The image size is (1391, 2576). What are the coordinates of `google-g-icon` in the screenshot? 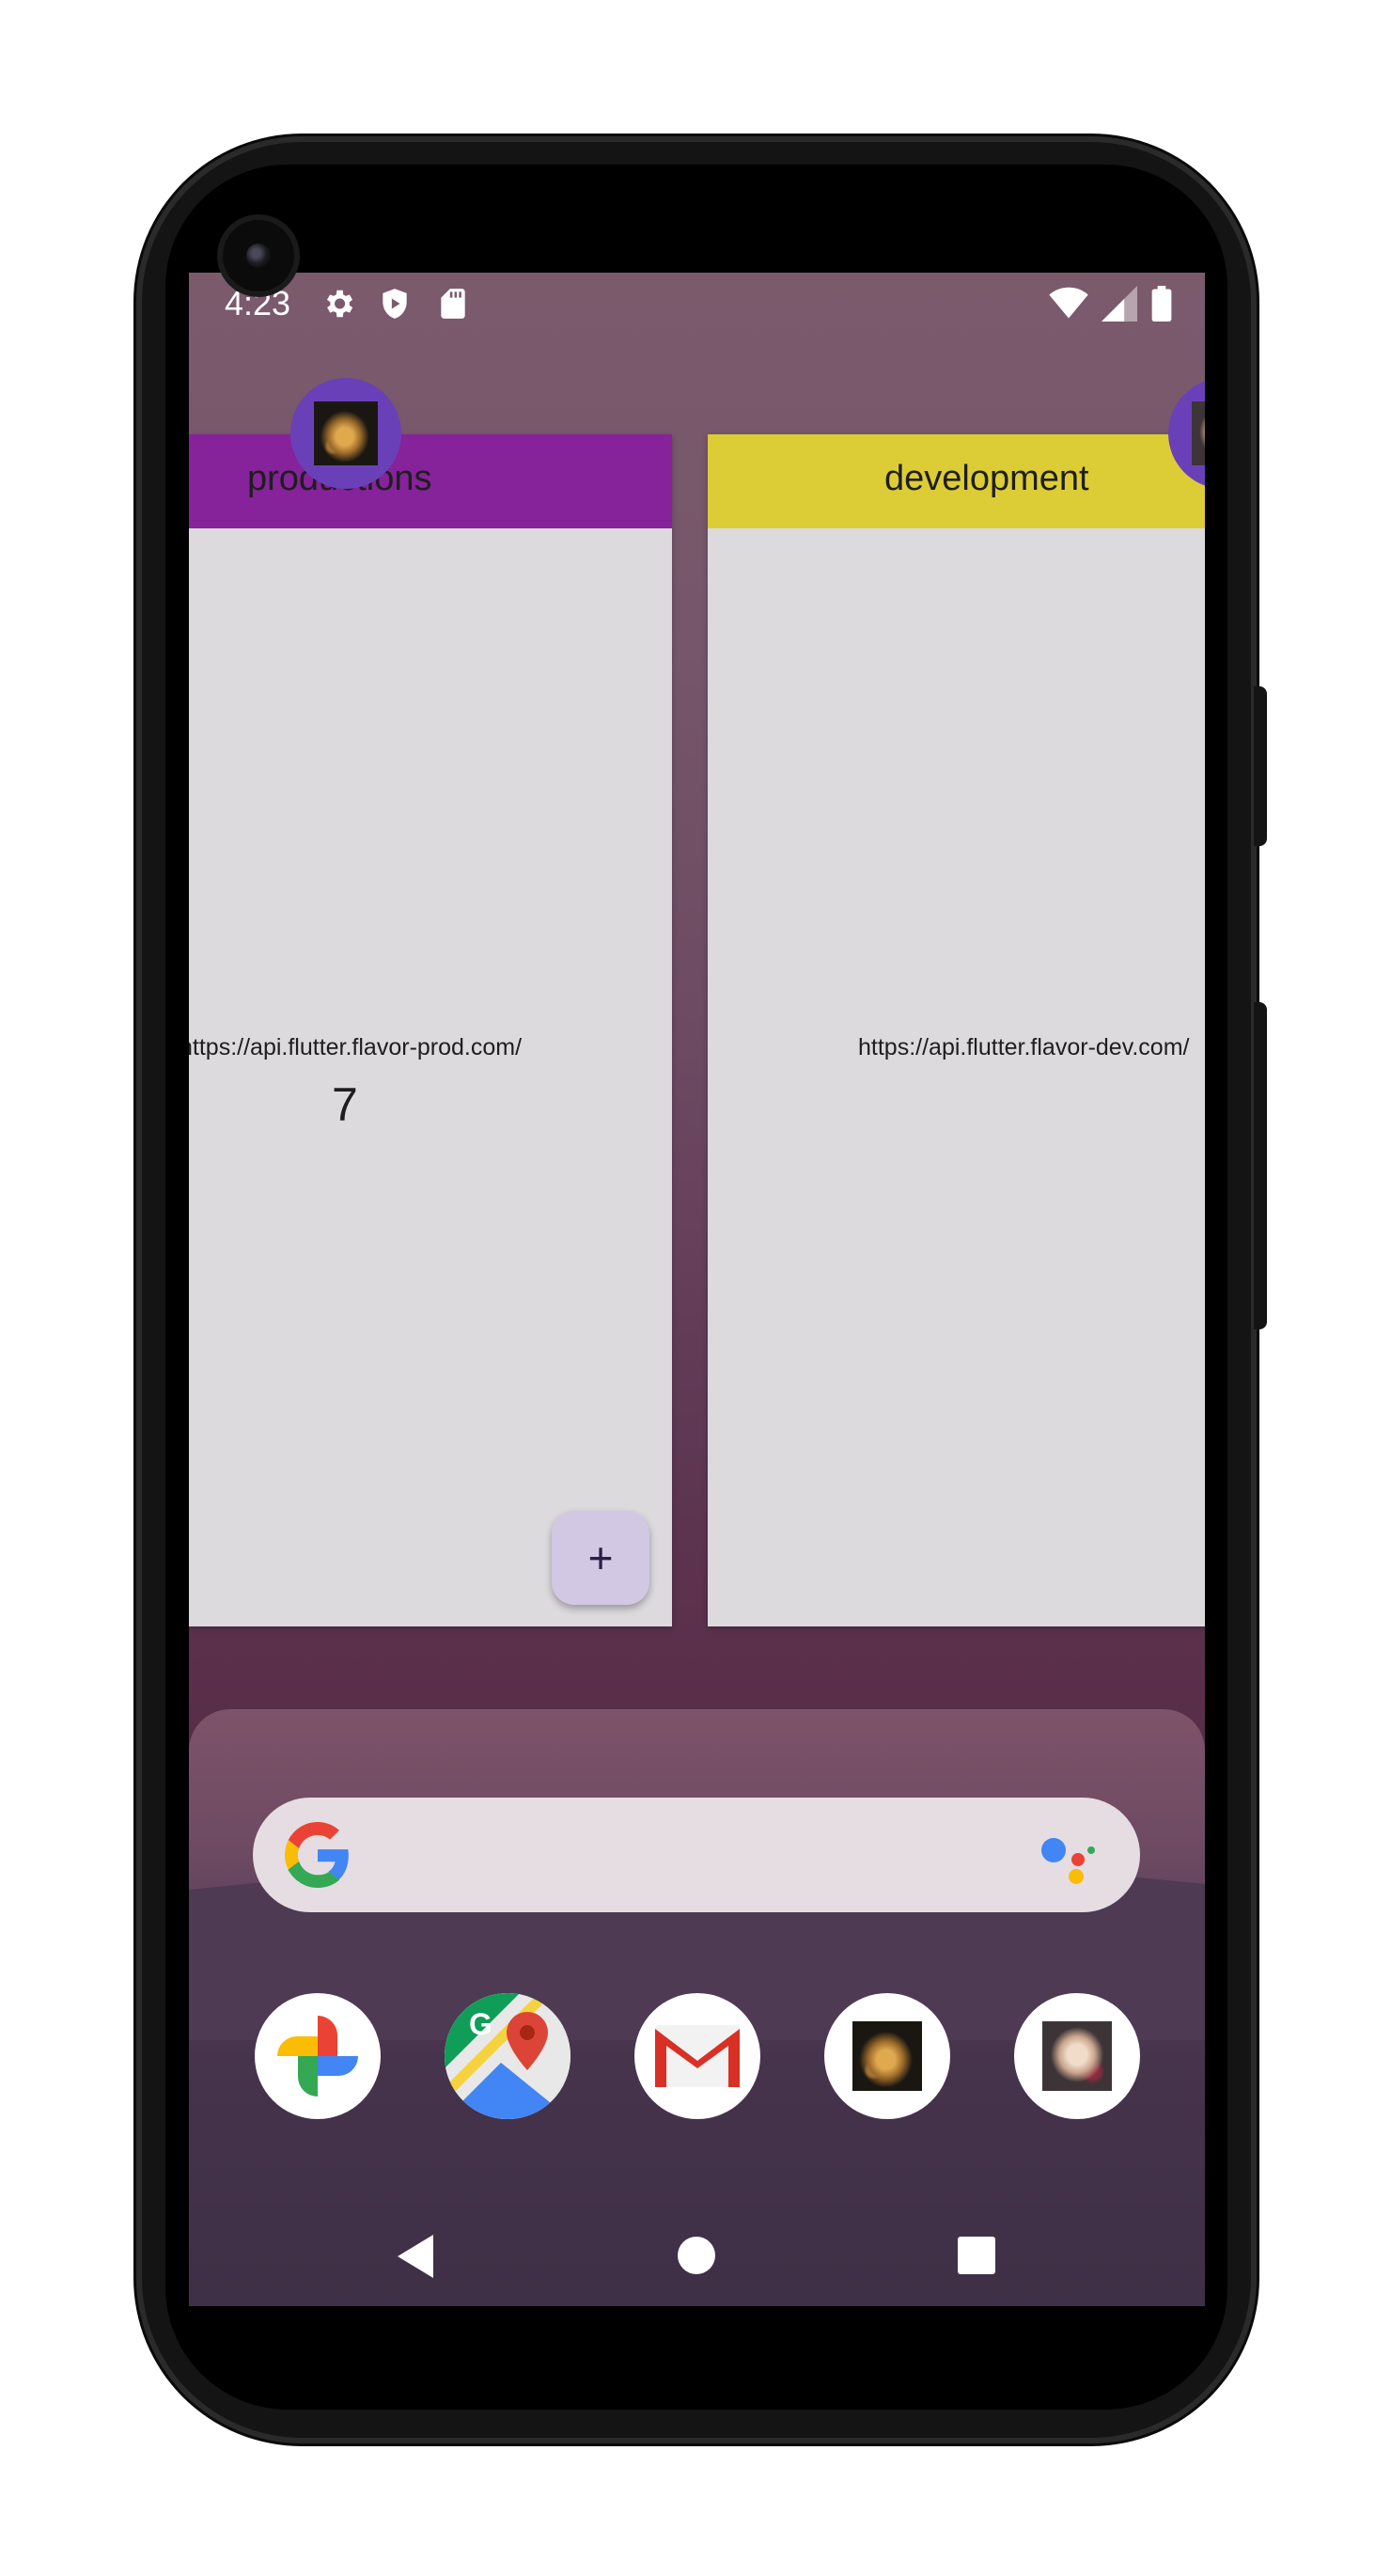 It's located at (317, 1855).